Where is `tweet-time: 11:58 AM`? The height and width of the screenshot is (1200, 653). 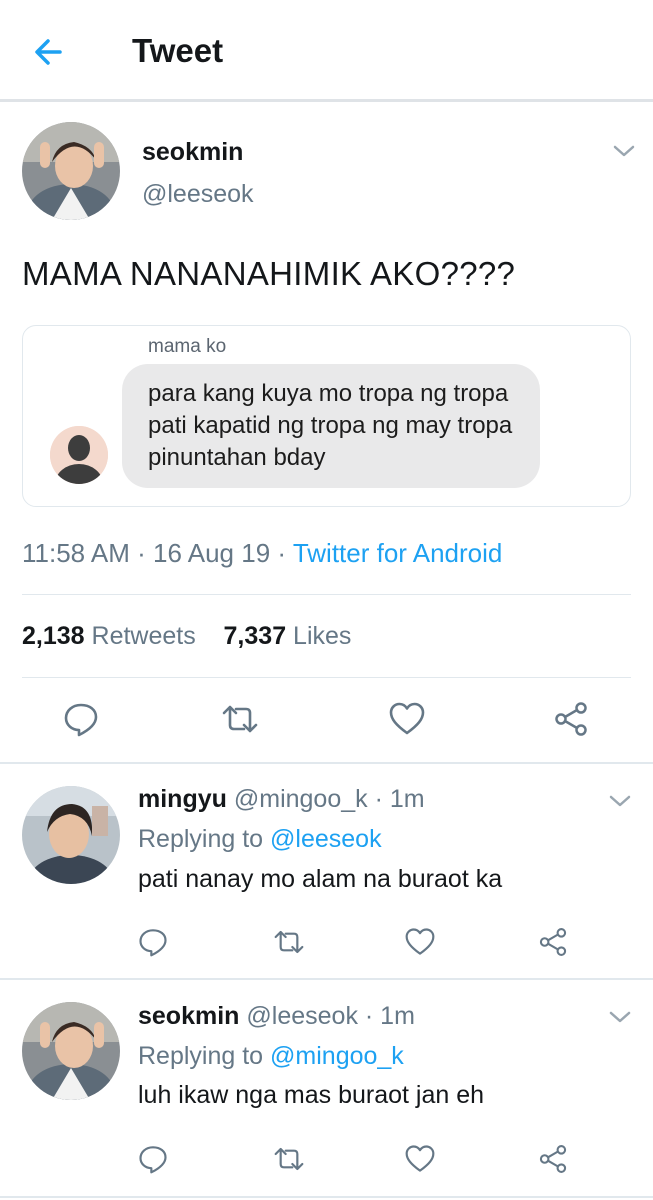 tweet-time: 11:58 AM is located at coordinates (76, 553).